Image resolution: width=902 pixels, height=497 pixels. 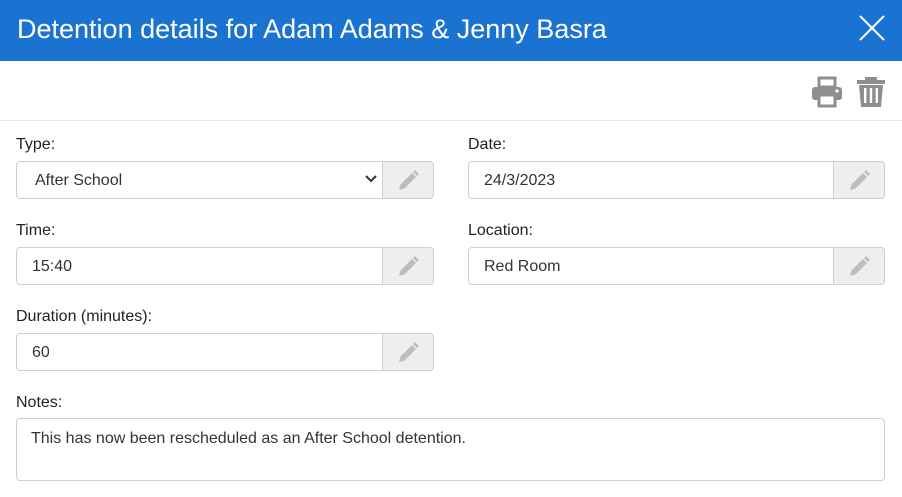 What do you see at coordinates (487, 144) in the screenshot?
I see `date-label: Date:` at bounding box center [487, 144].